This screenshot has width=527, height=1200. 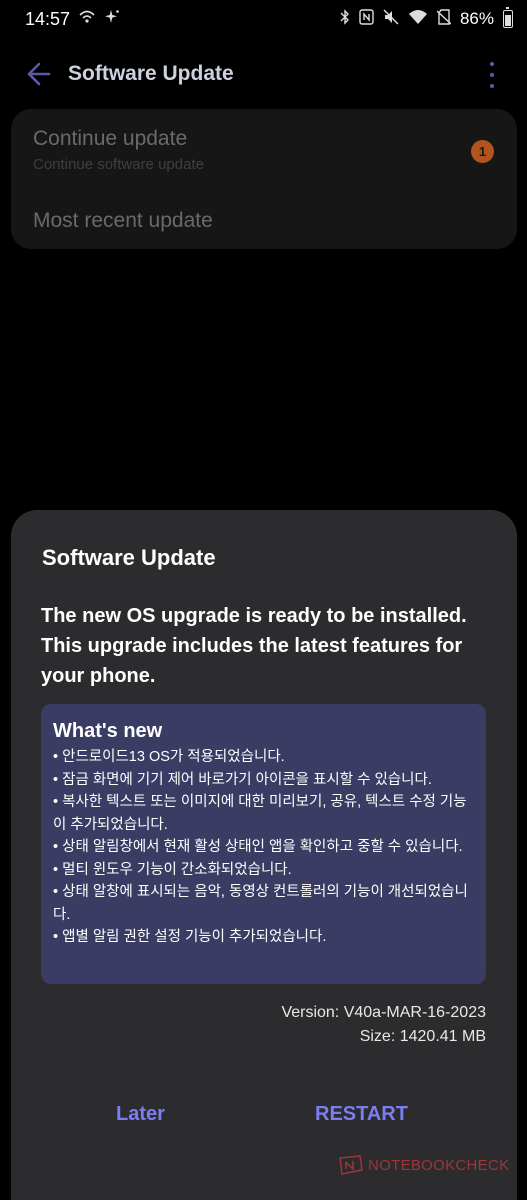 I want to click on page-title: Software Update, so click(x=151, y=73).